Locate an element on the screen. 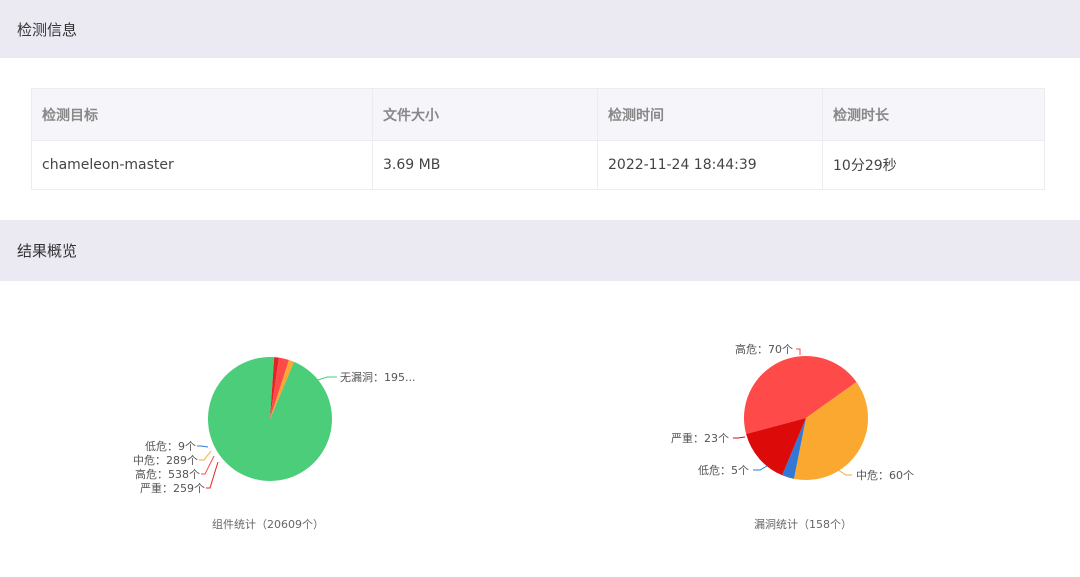 This screenshot has height=577, width=1080. chart-title-0: 组件统计（20609个） is located at coordinates (268, 524).